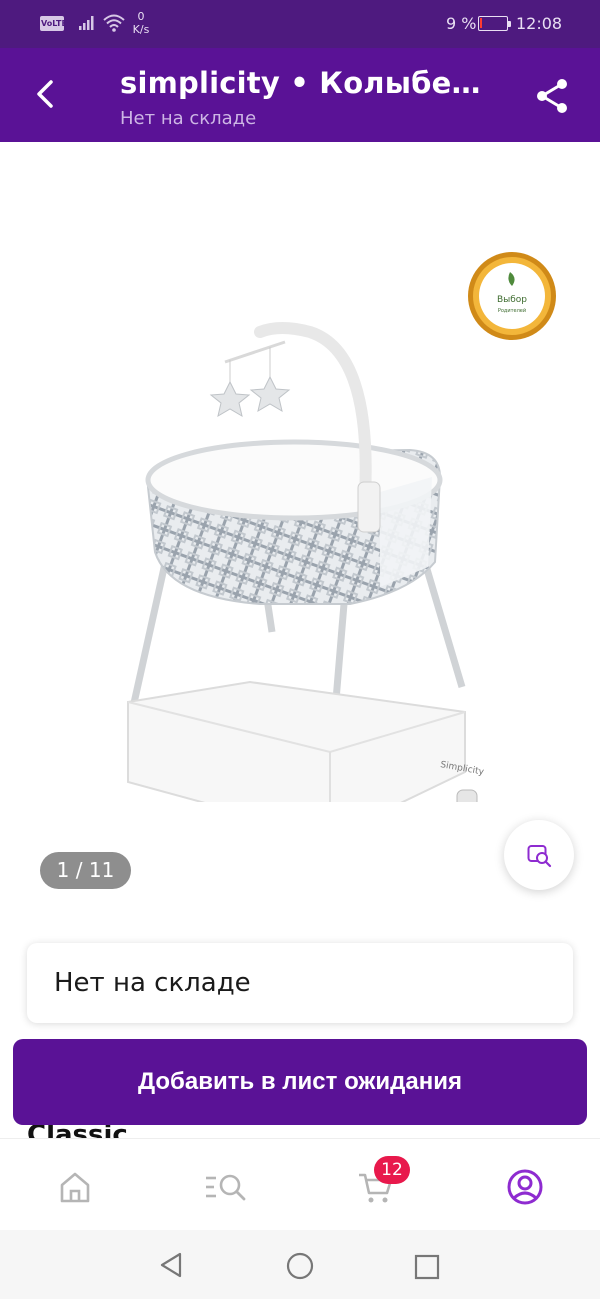 The height and width of the screenshot is (1299, 600). What do you see at coordinates (539, 23) in the screenshot?
I see `clock: 12:08` at bounding box center [539, 23].